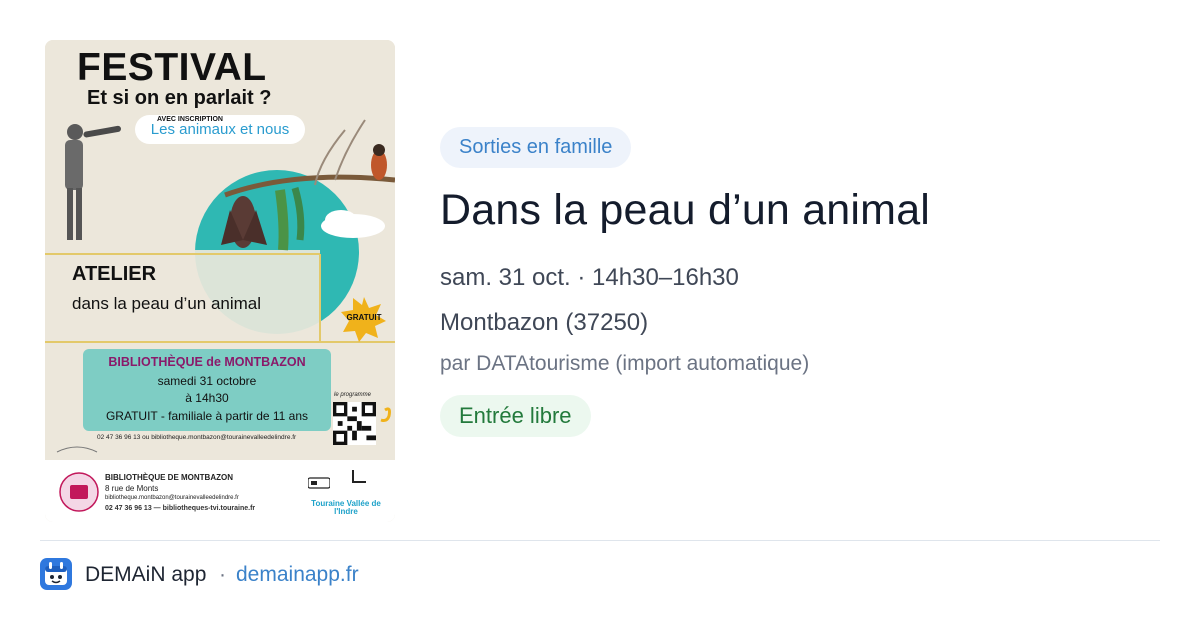 The image size is (1200, 630). What do you see at coordinates (79, 492) in the screenshot?
I see `library-logo-icon` at bounding box center [79, 492].